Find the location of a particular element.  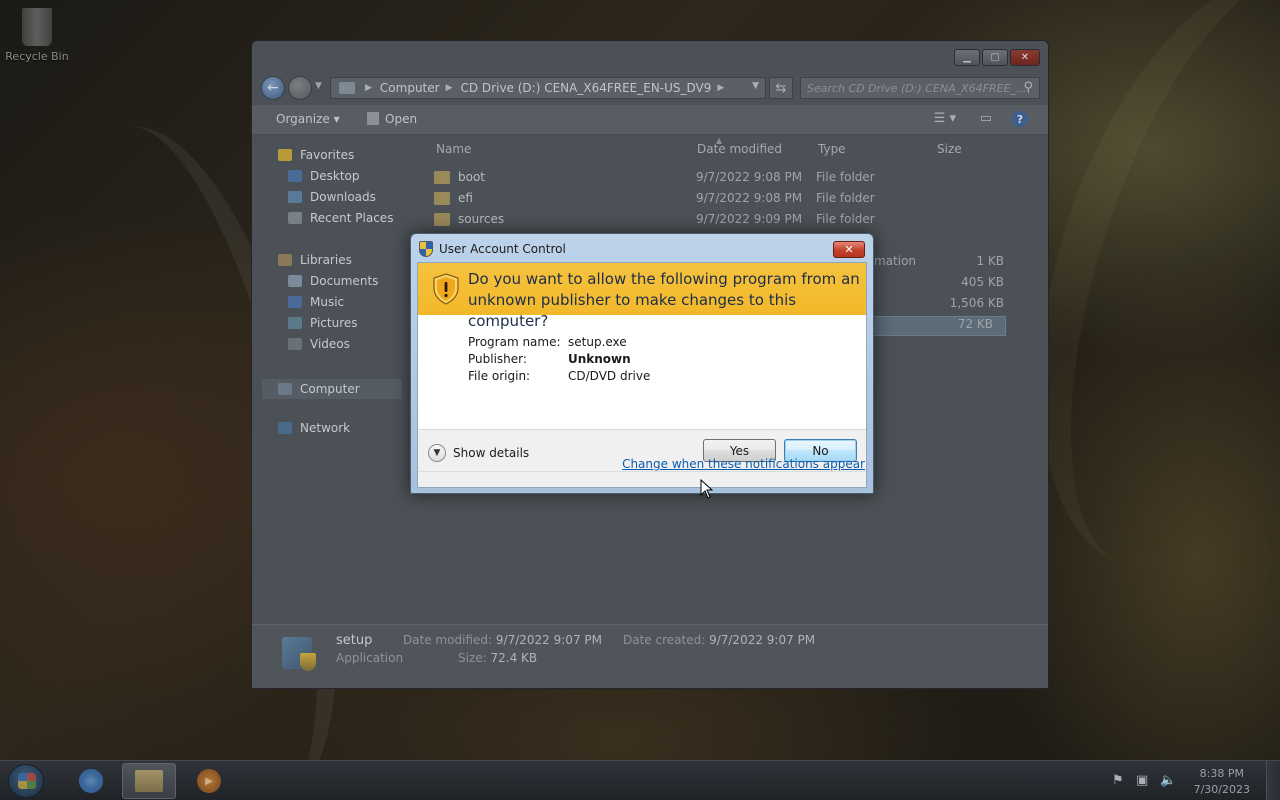

back-button: ← is located at coordinates (273, 88).